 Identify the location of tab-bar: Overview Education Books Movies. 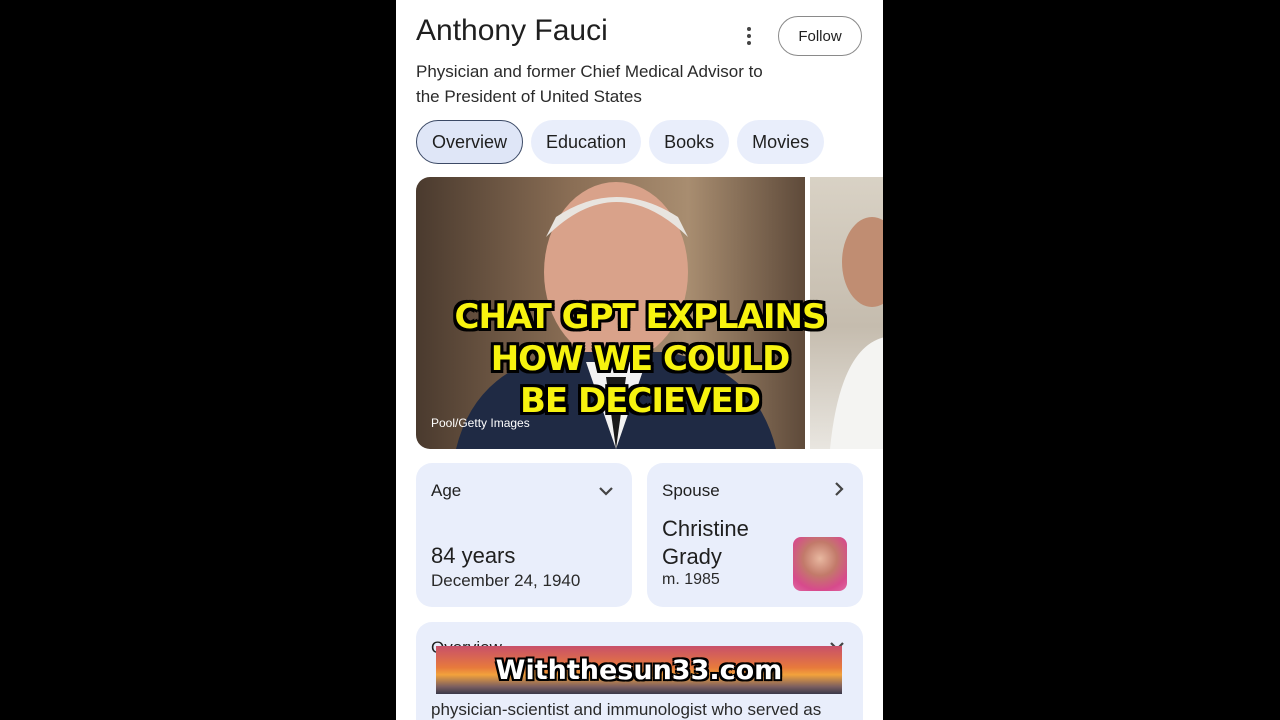
(620, 142).